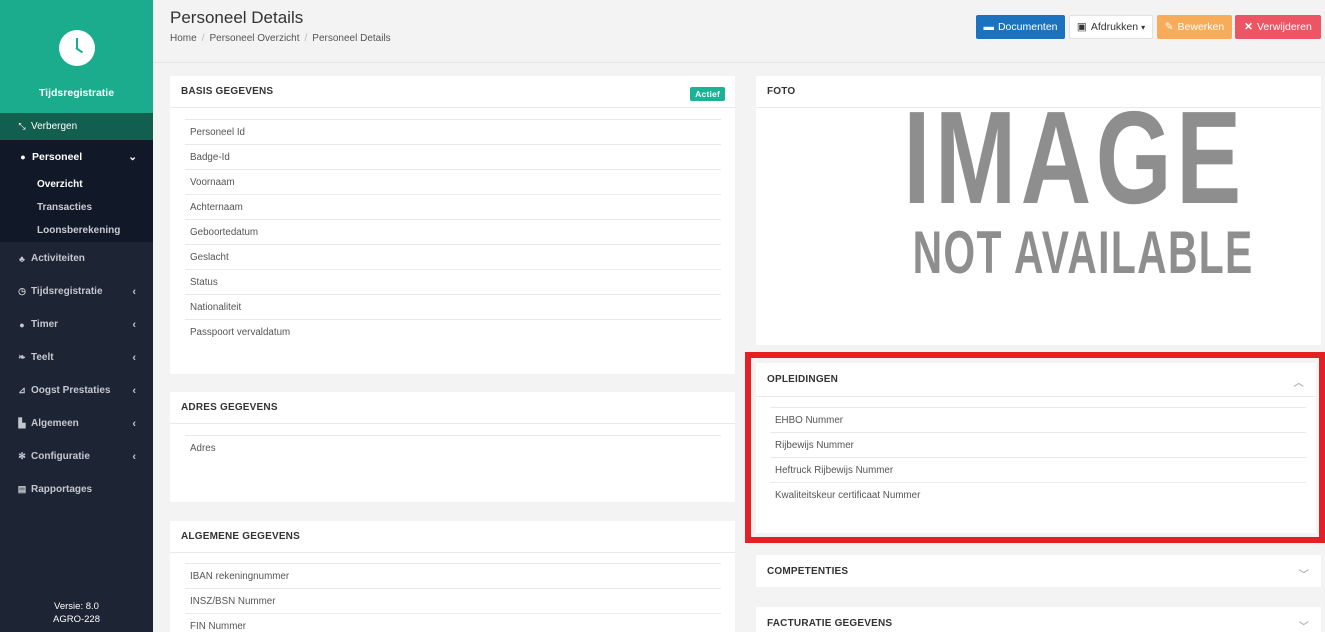 The image size is (1325, 632). What do you see at coordinates (453, 256) in the screenshot?
I see `field-geslacht: Geslacht` at bounding box center [453, 256].